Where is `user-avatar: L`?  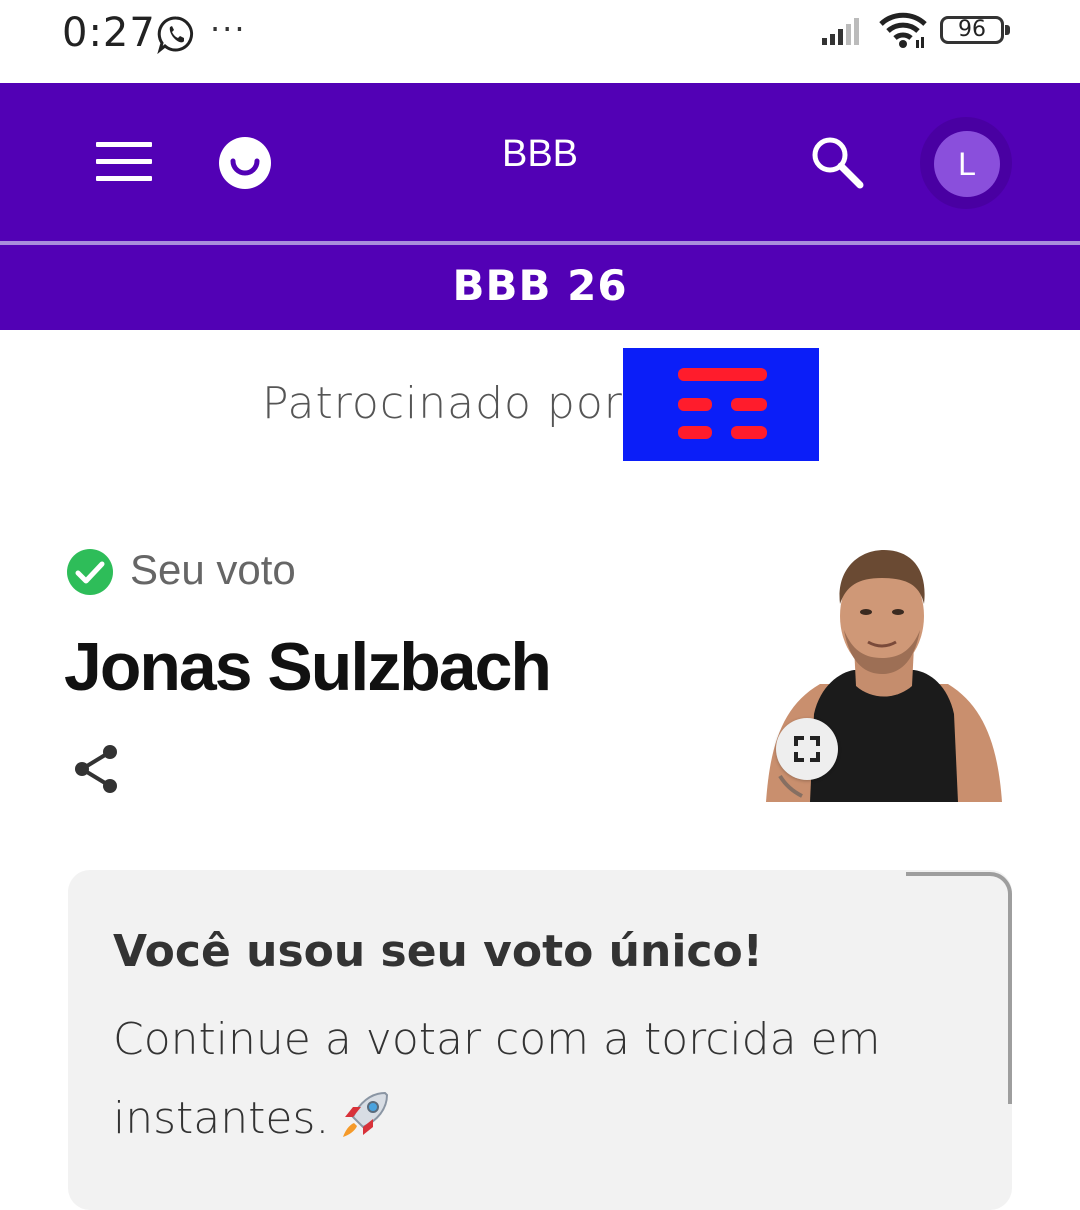
user-avatar: L is located at coordinates (967, 164).